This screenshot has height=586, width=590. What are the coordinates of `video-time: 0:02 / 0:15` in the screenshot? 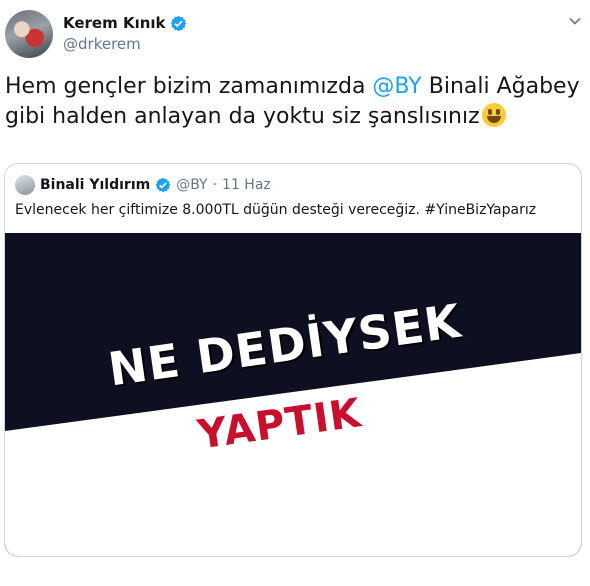 It's located at (461, 535).